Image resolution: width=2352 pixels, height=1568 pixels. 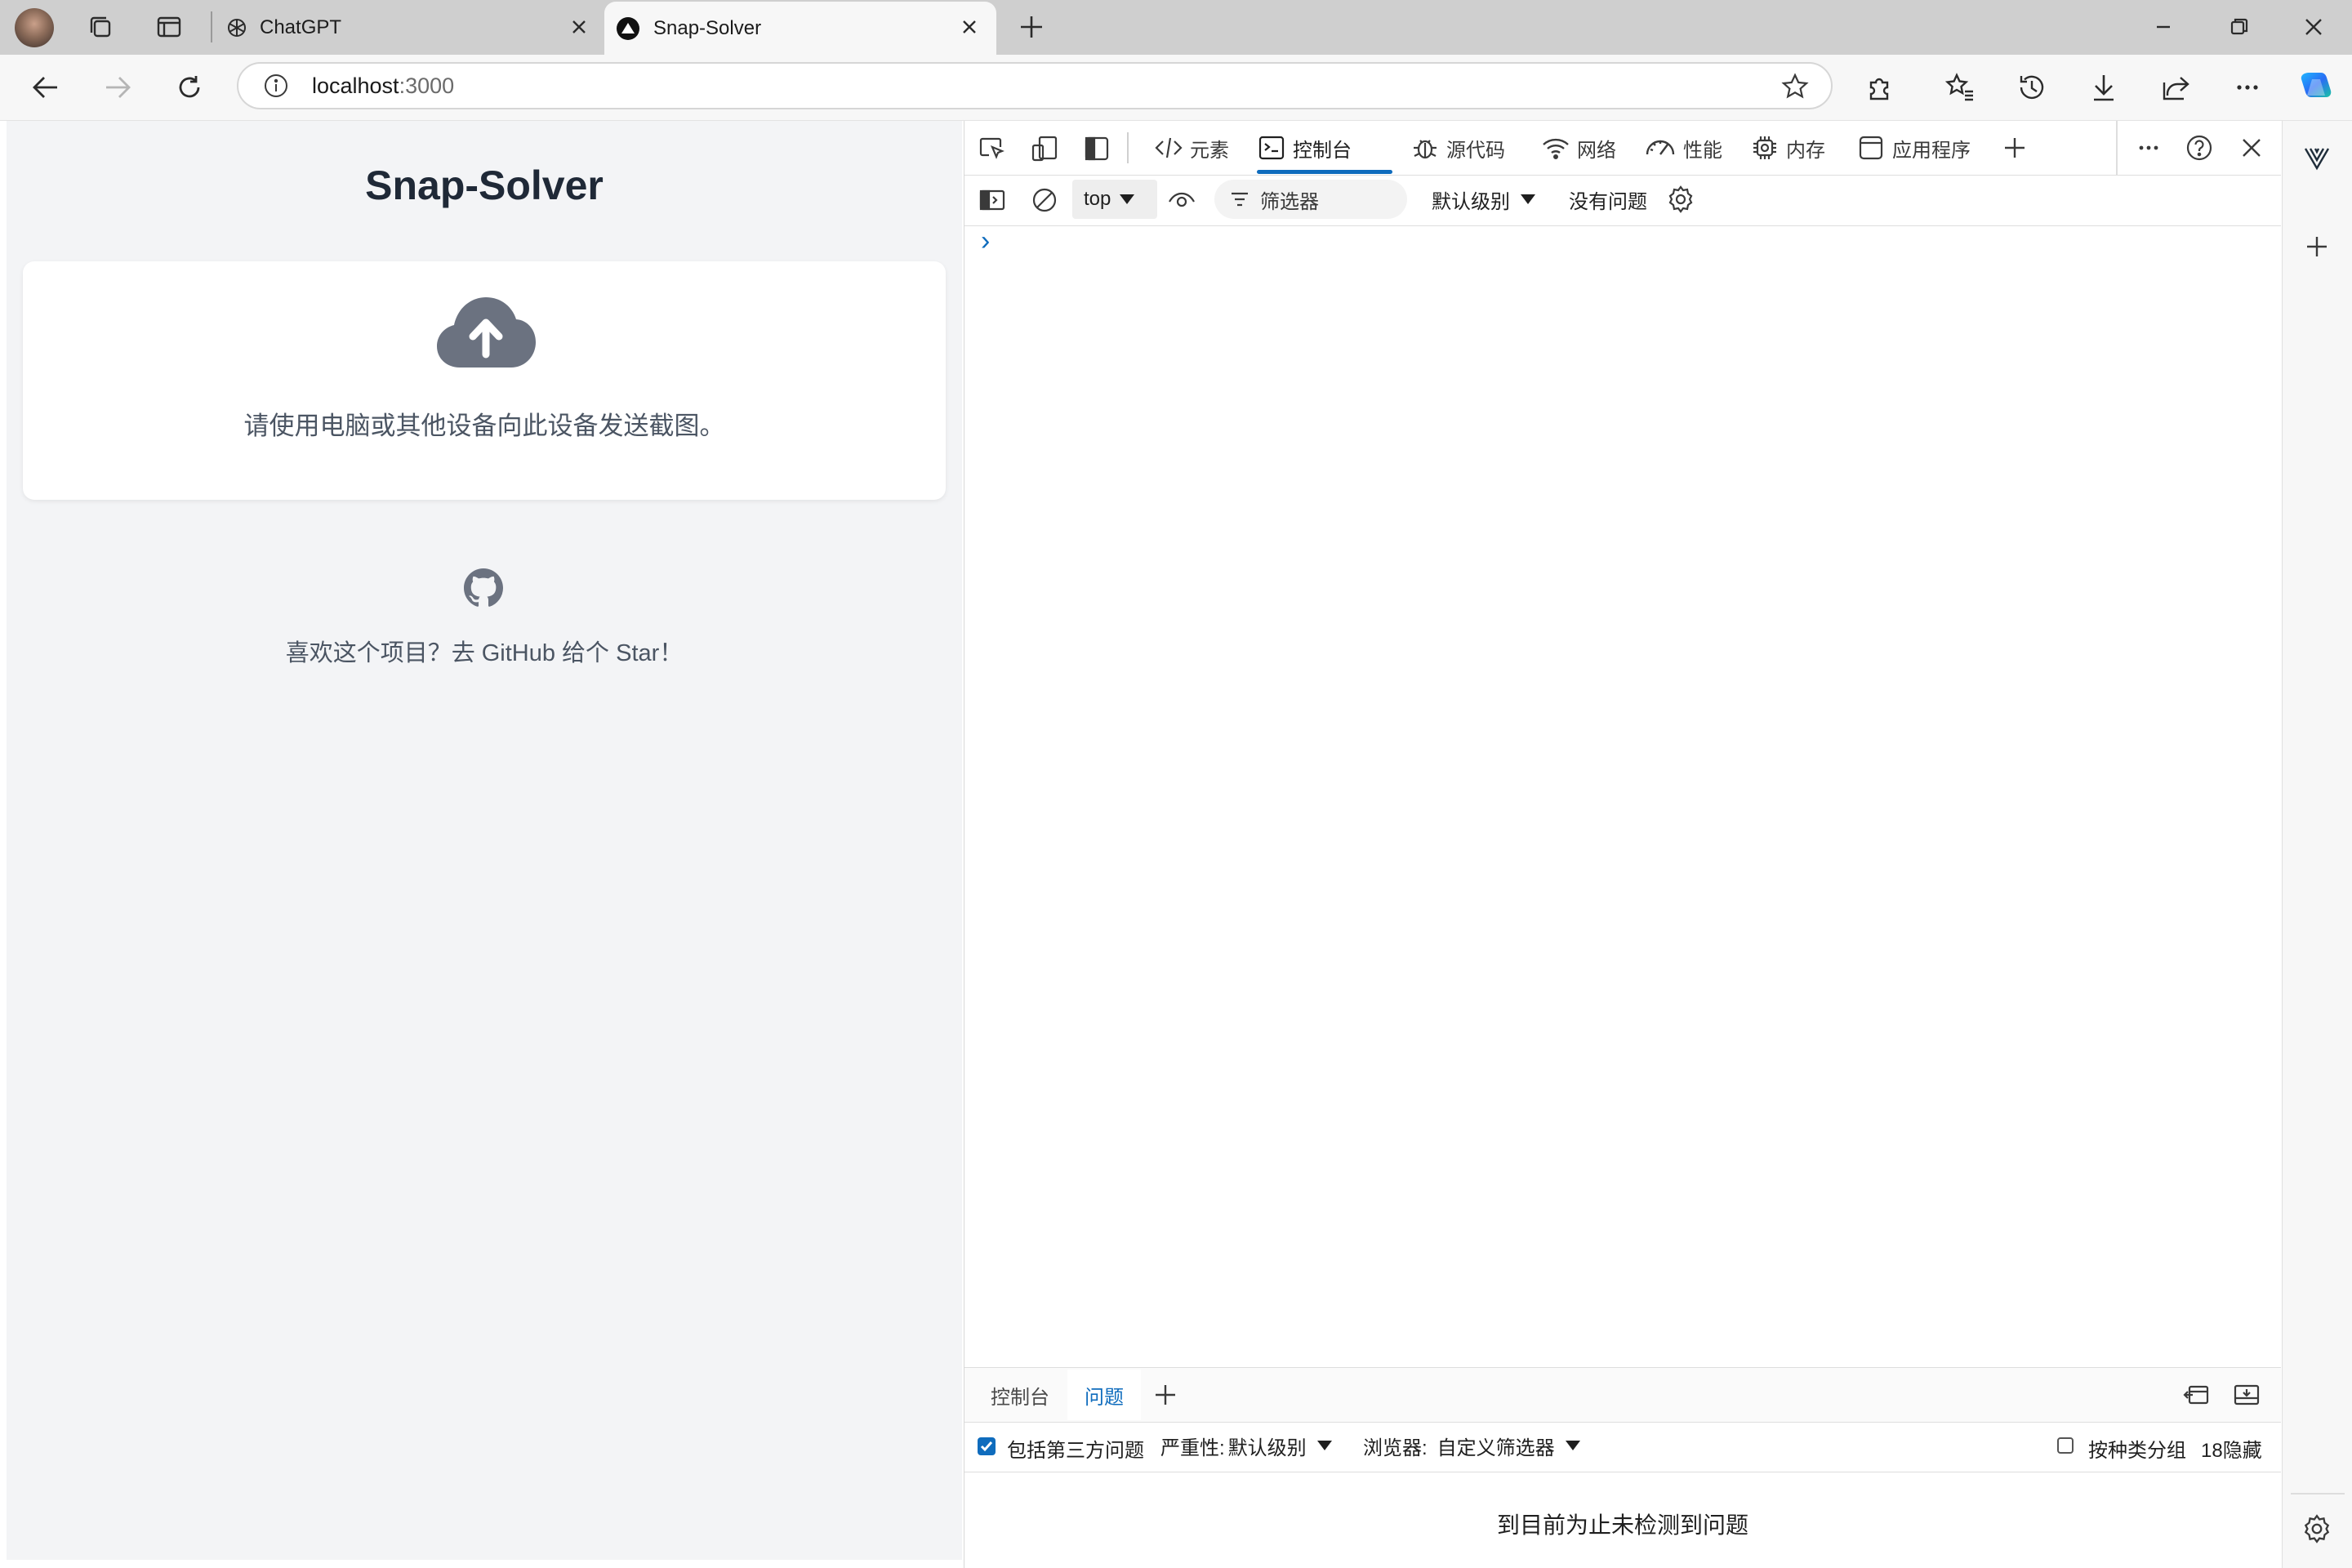 What do you see at coordinates (1104, 1395) in the screenshot?
I see `drawer-tab-issues: 问题` at bounding box center [1104, 1395].